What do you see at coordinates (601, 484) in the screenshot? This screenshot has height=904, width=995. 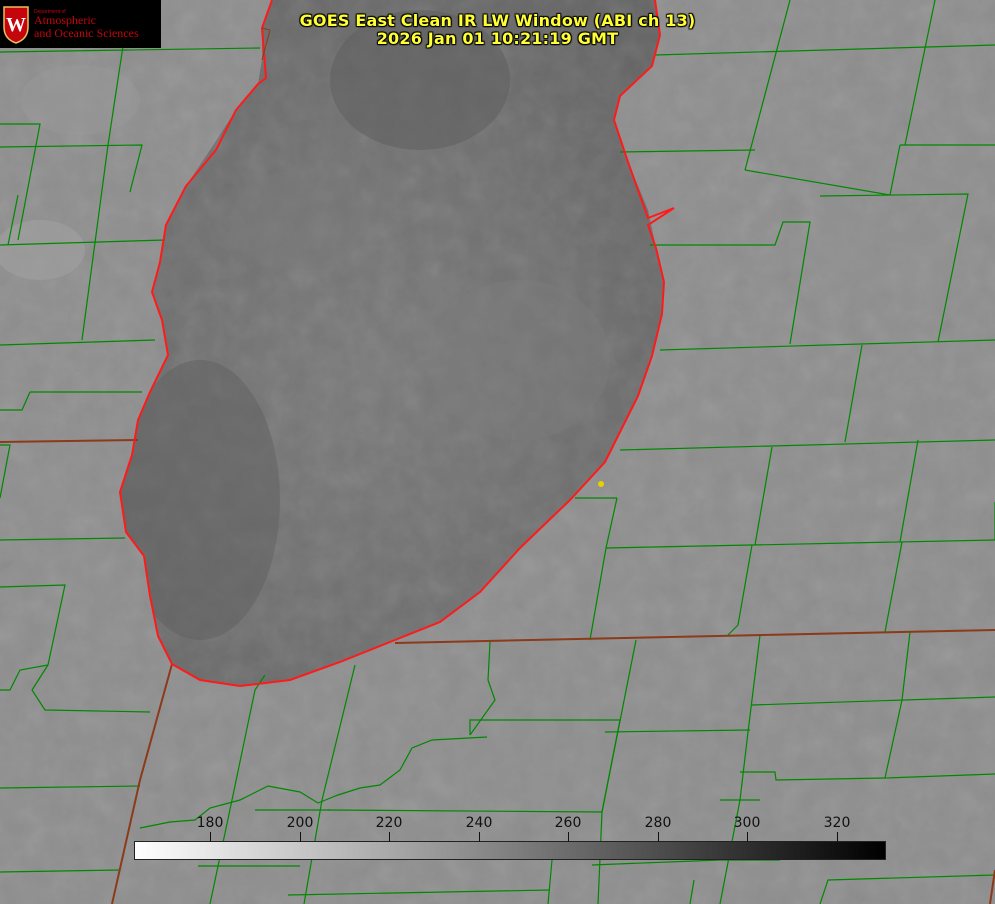 I see `location-marker` at bounding box center [601, 484].